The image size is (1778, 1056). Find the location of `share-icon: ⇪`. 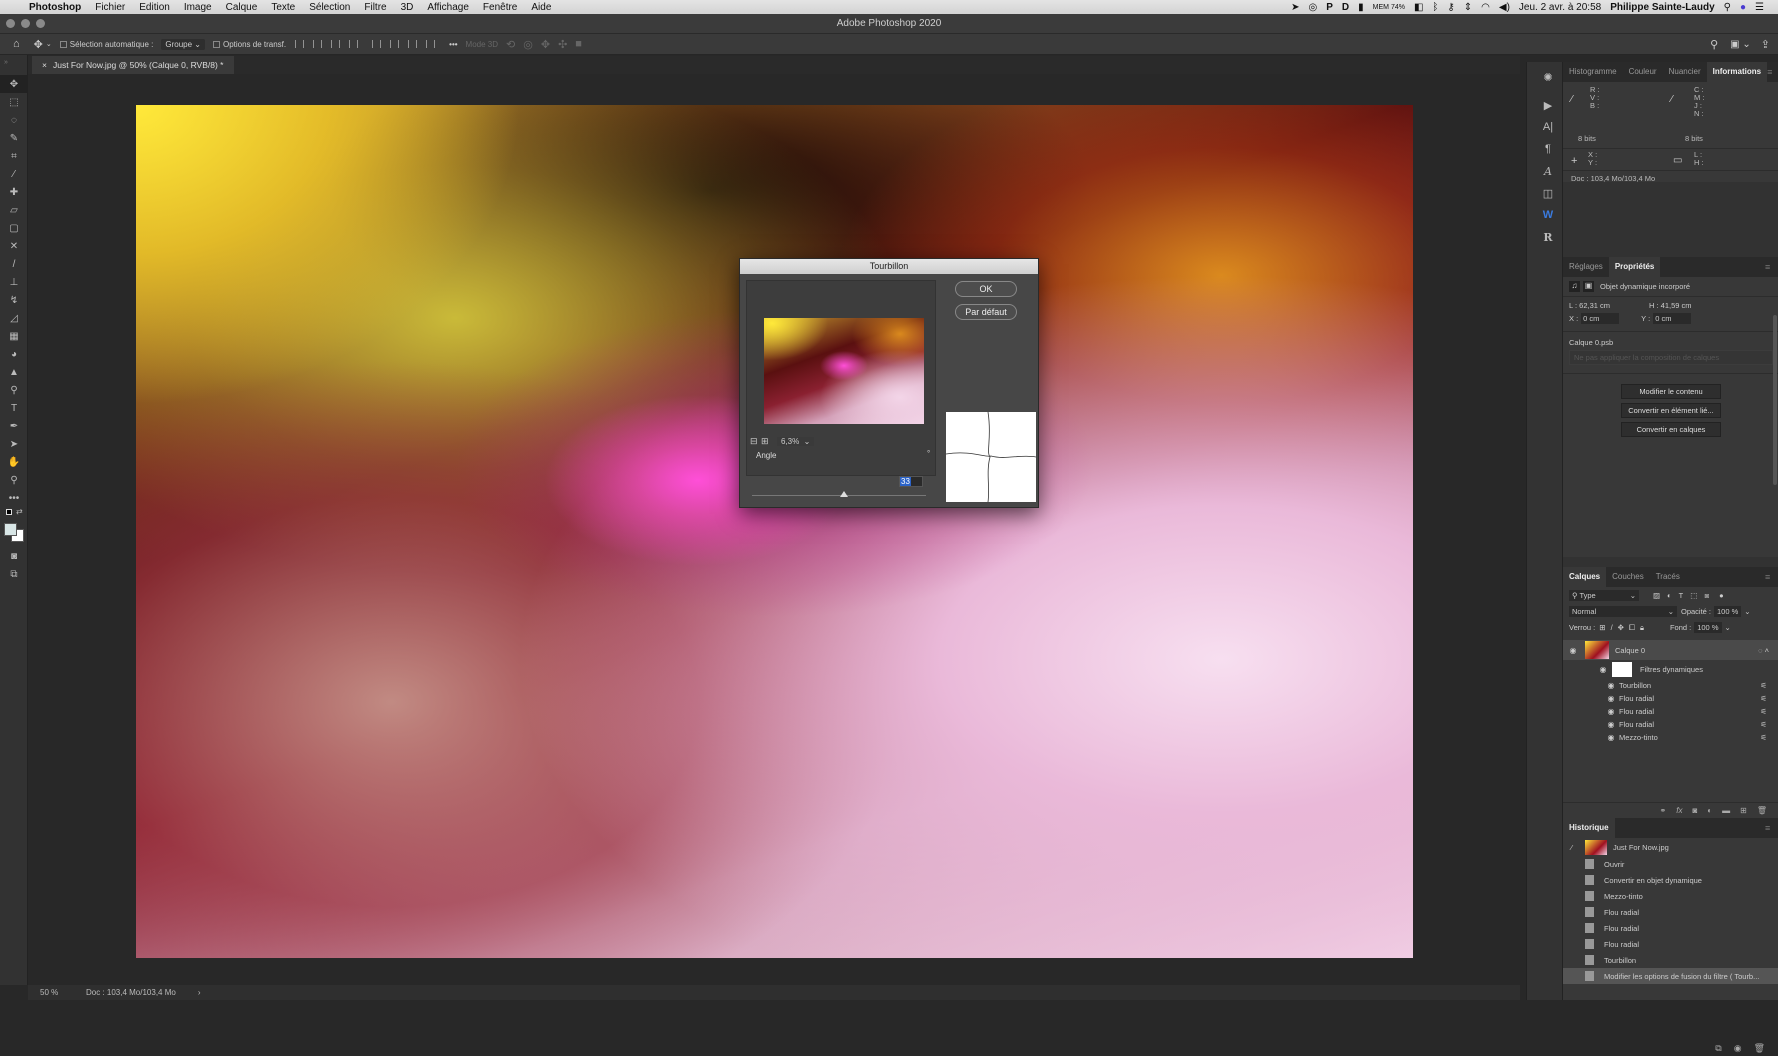

share-icon: ⇪ is located at coordinates (1765, 44).